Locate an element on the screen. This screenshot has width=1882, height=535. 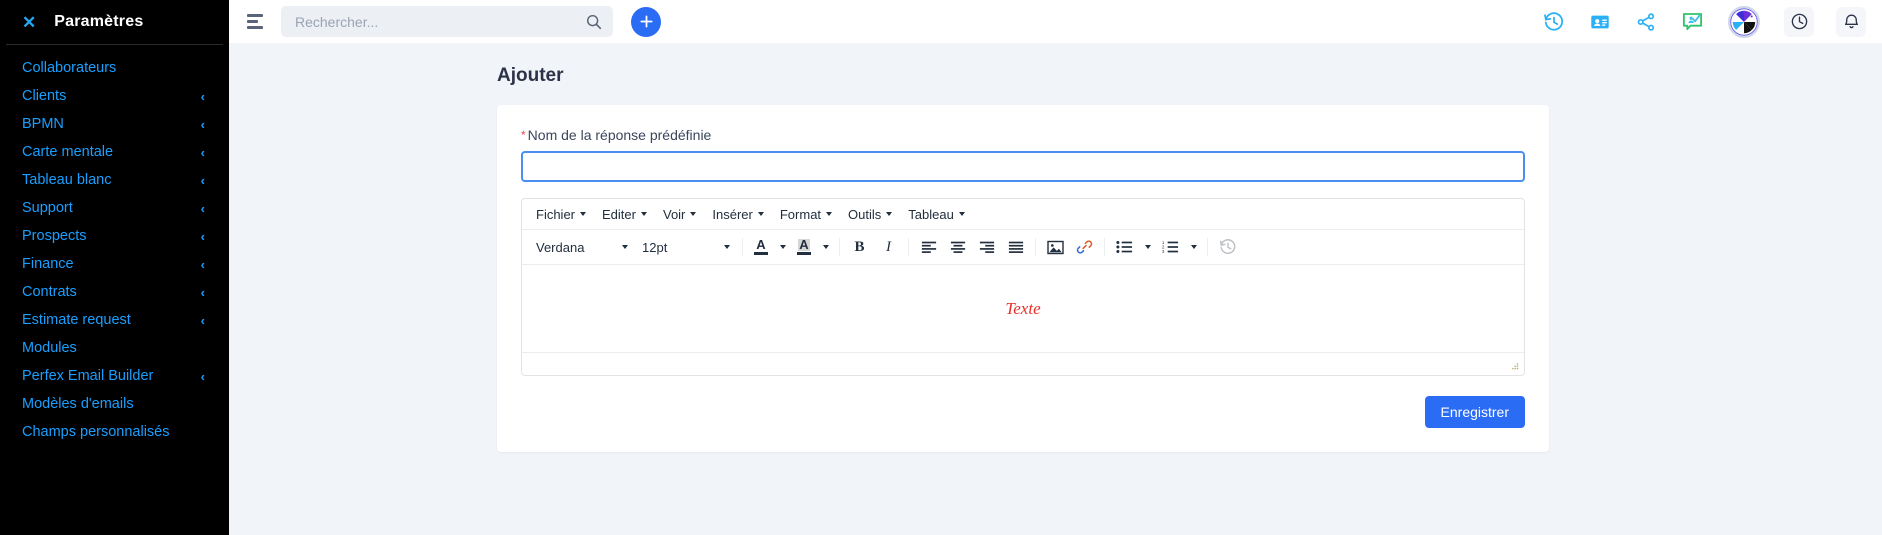
predefined-reply-name-input is located at coordinates (1023, 166).